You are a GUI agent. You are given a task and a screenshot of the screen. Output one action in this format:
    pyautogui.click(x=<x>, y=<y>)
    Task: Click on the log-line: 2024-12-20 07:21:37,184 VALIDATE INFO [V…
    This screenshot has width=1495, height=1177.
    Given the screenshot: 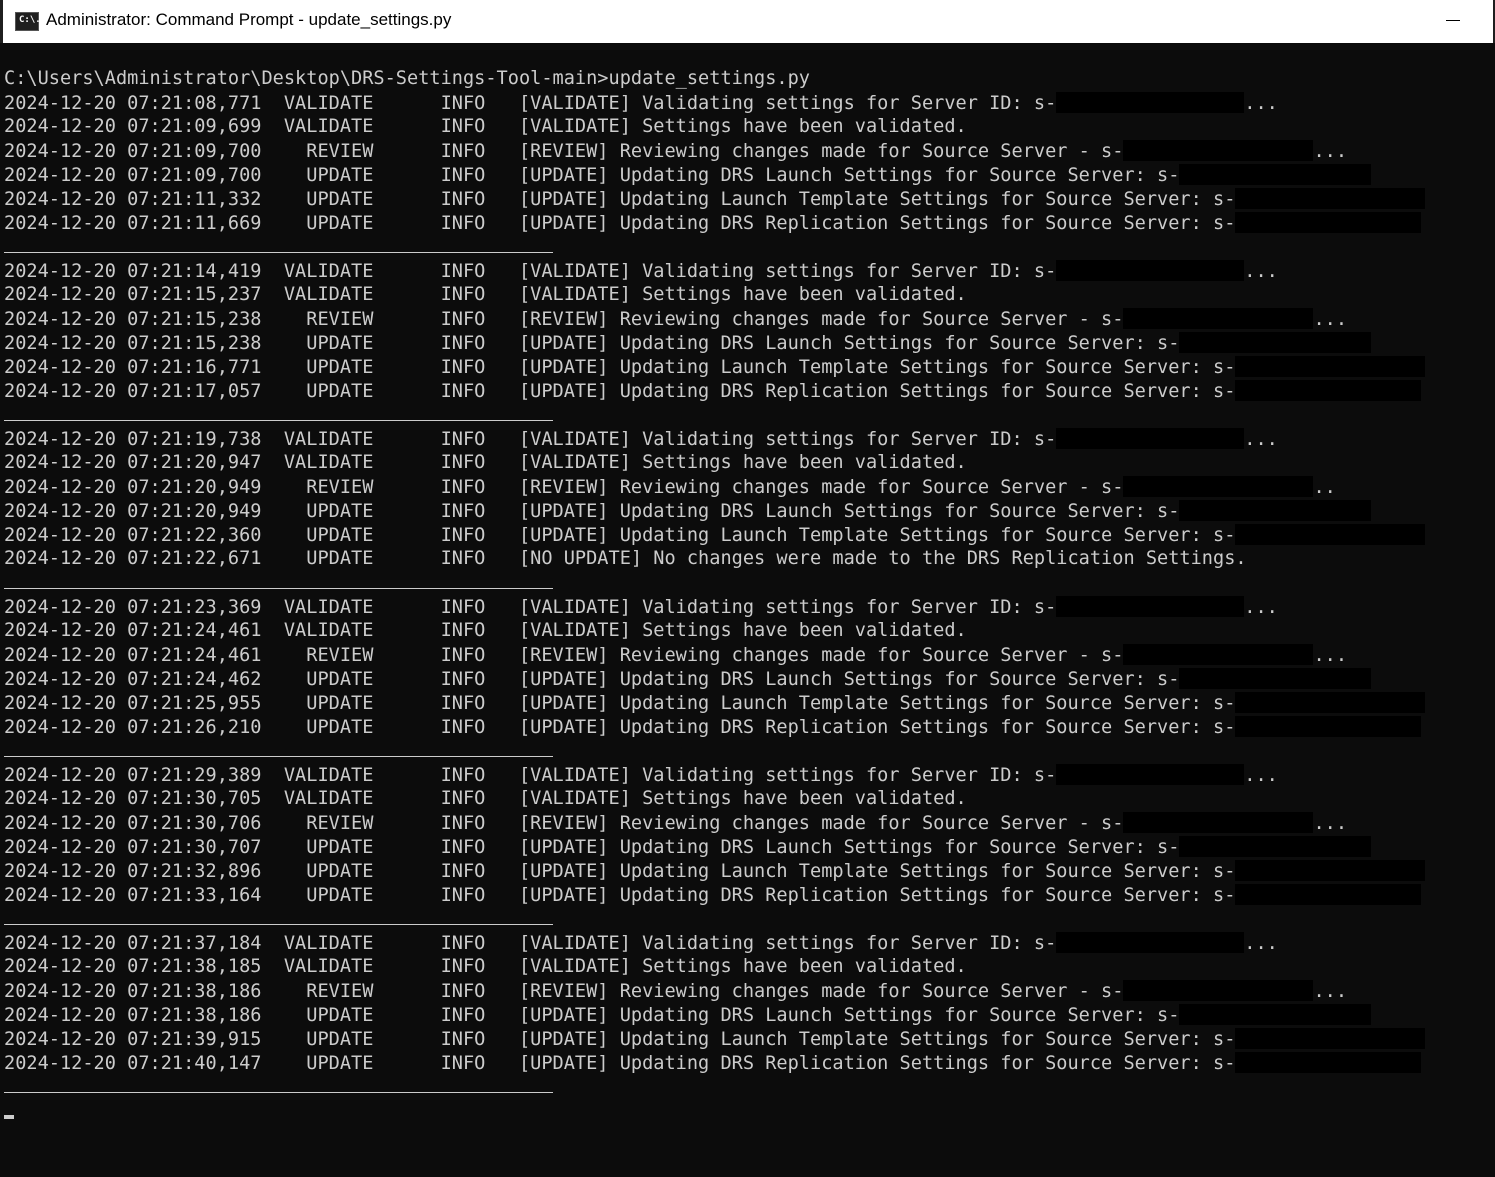 What is the action you would take?
    pyautogui.click(x=641, y=944)
    